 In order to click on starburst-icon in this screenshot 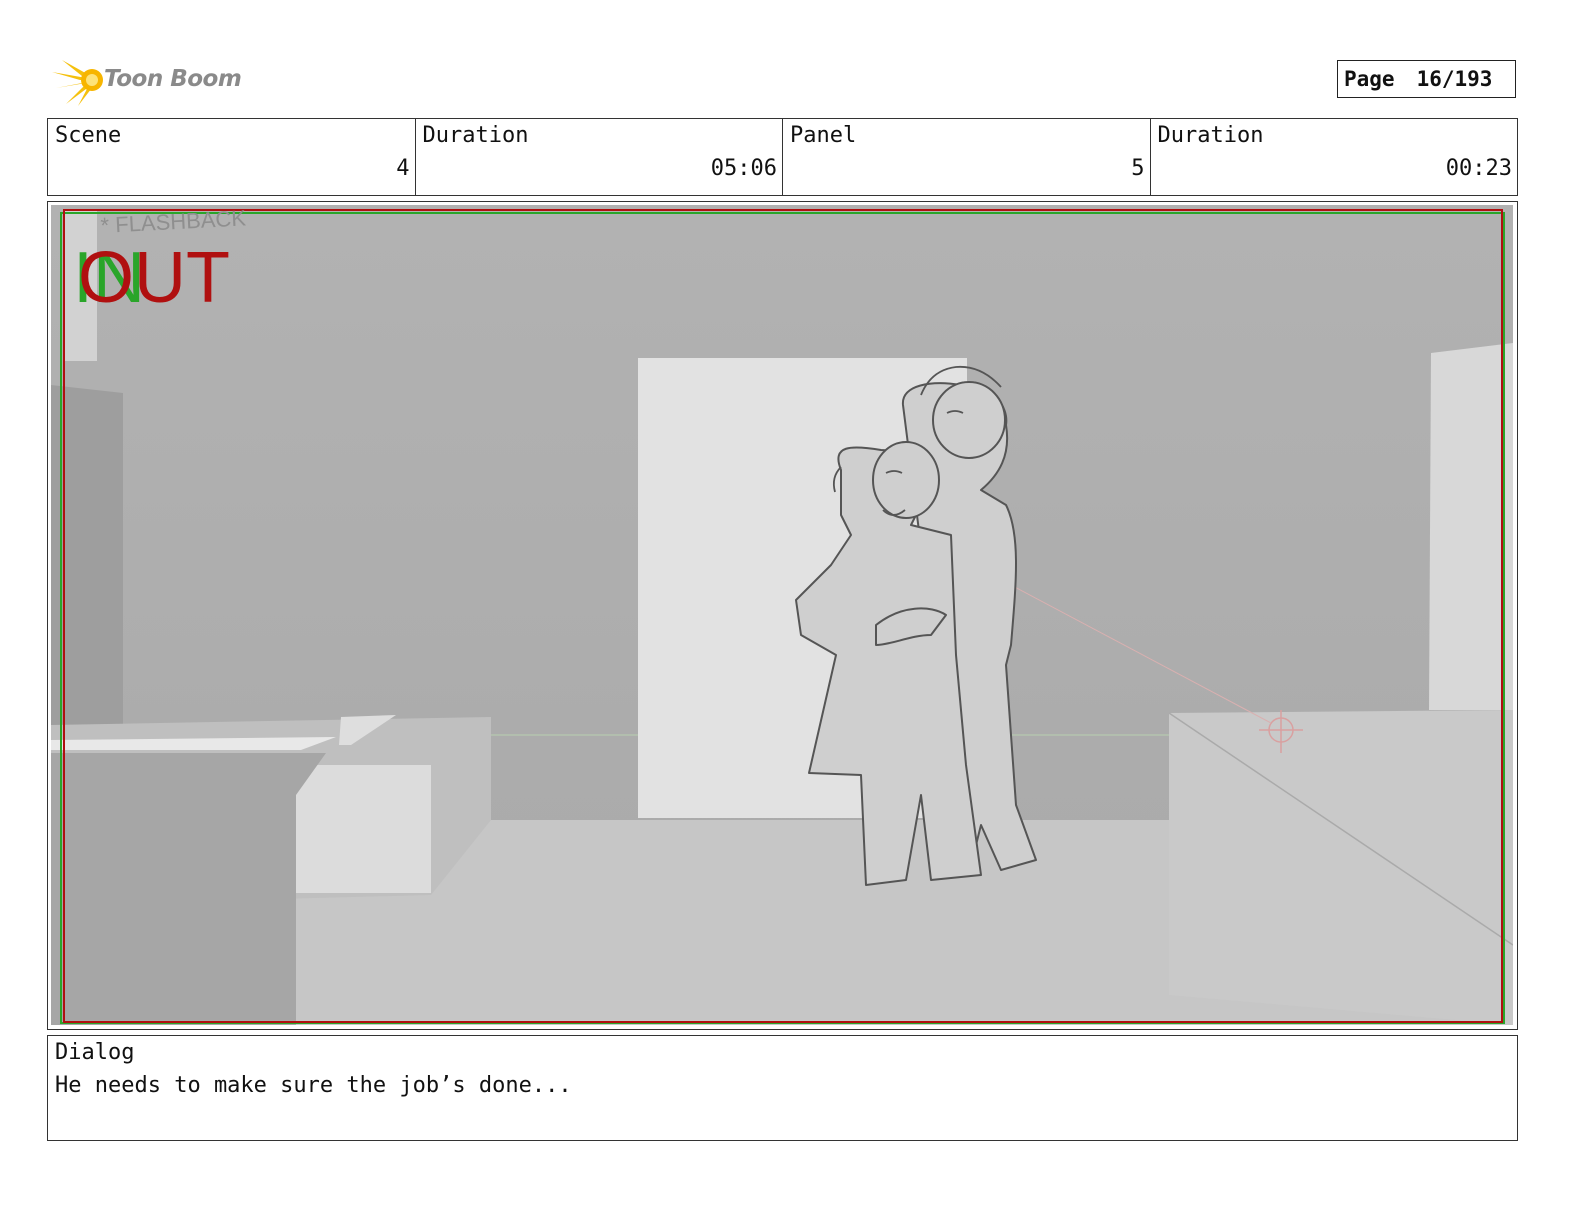, I will do `click(77, 83)`.